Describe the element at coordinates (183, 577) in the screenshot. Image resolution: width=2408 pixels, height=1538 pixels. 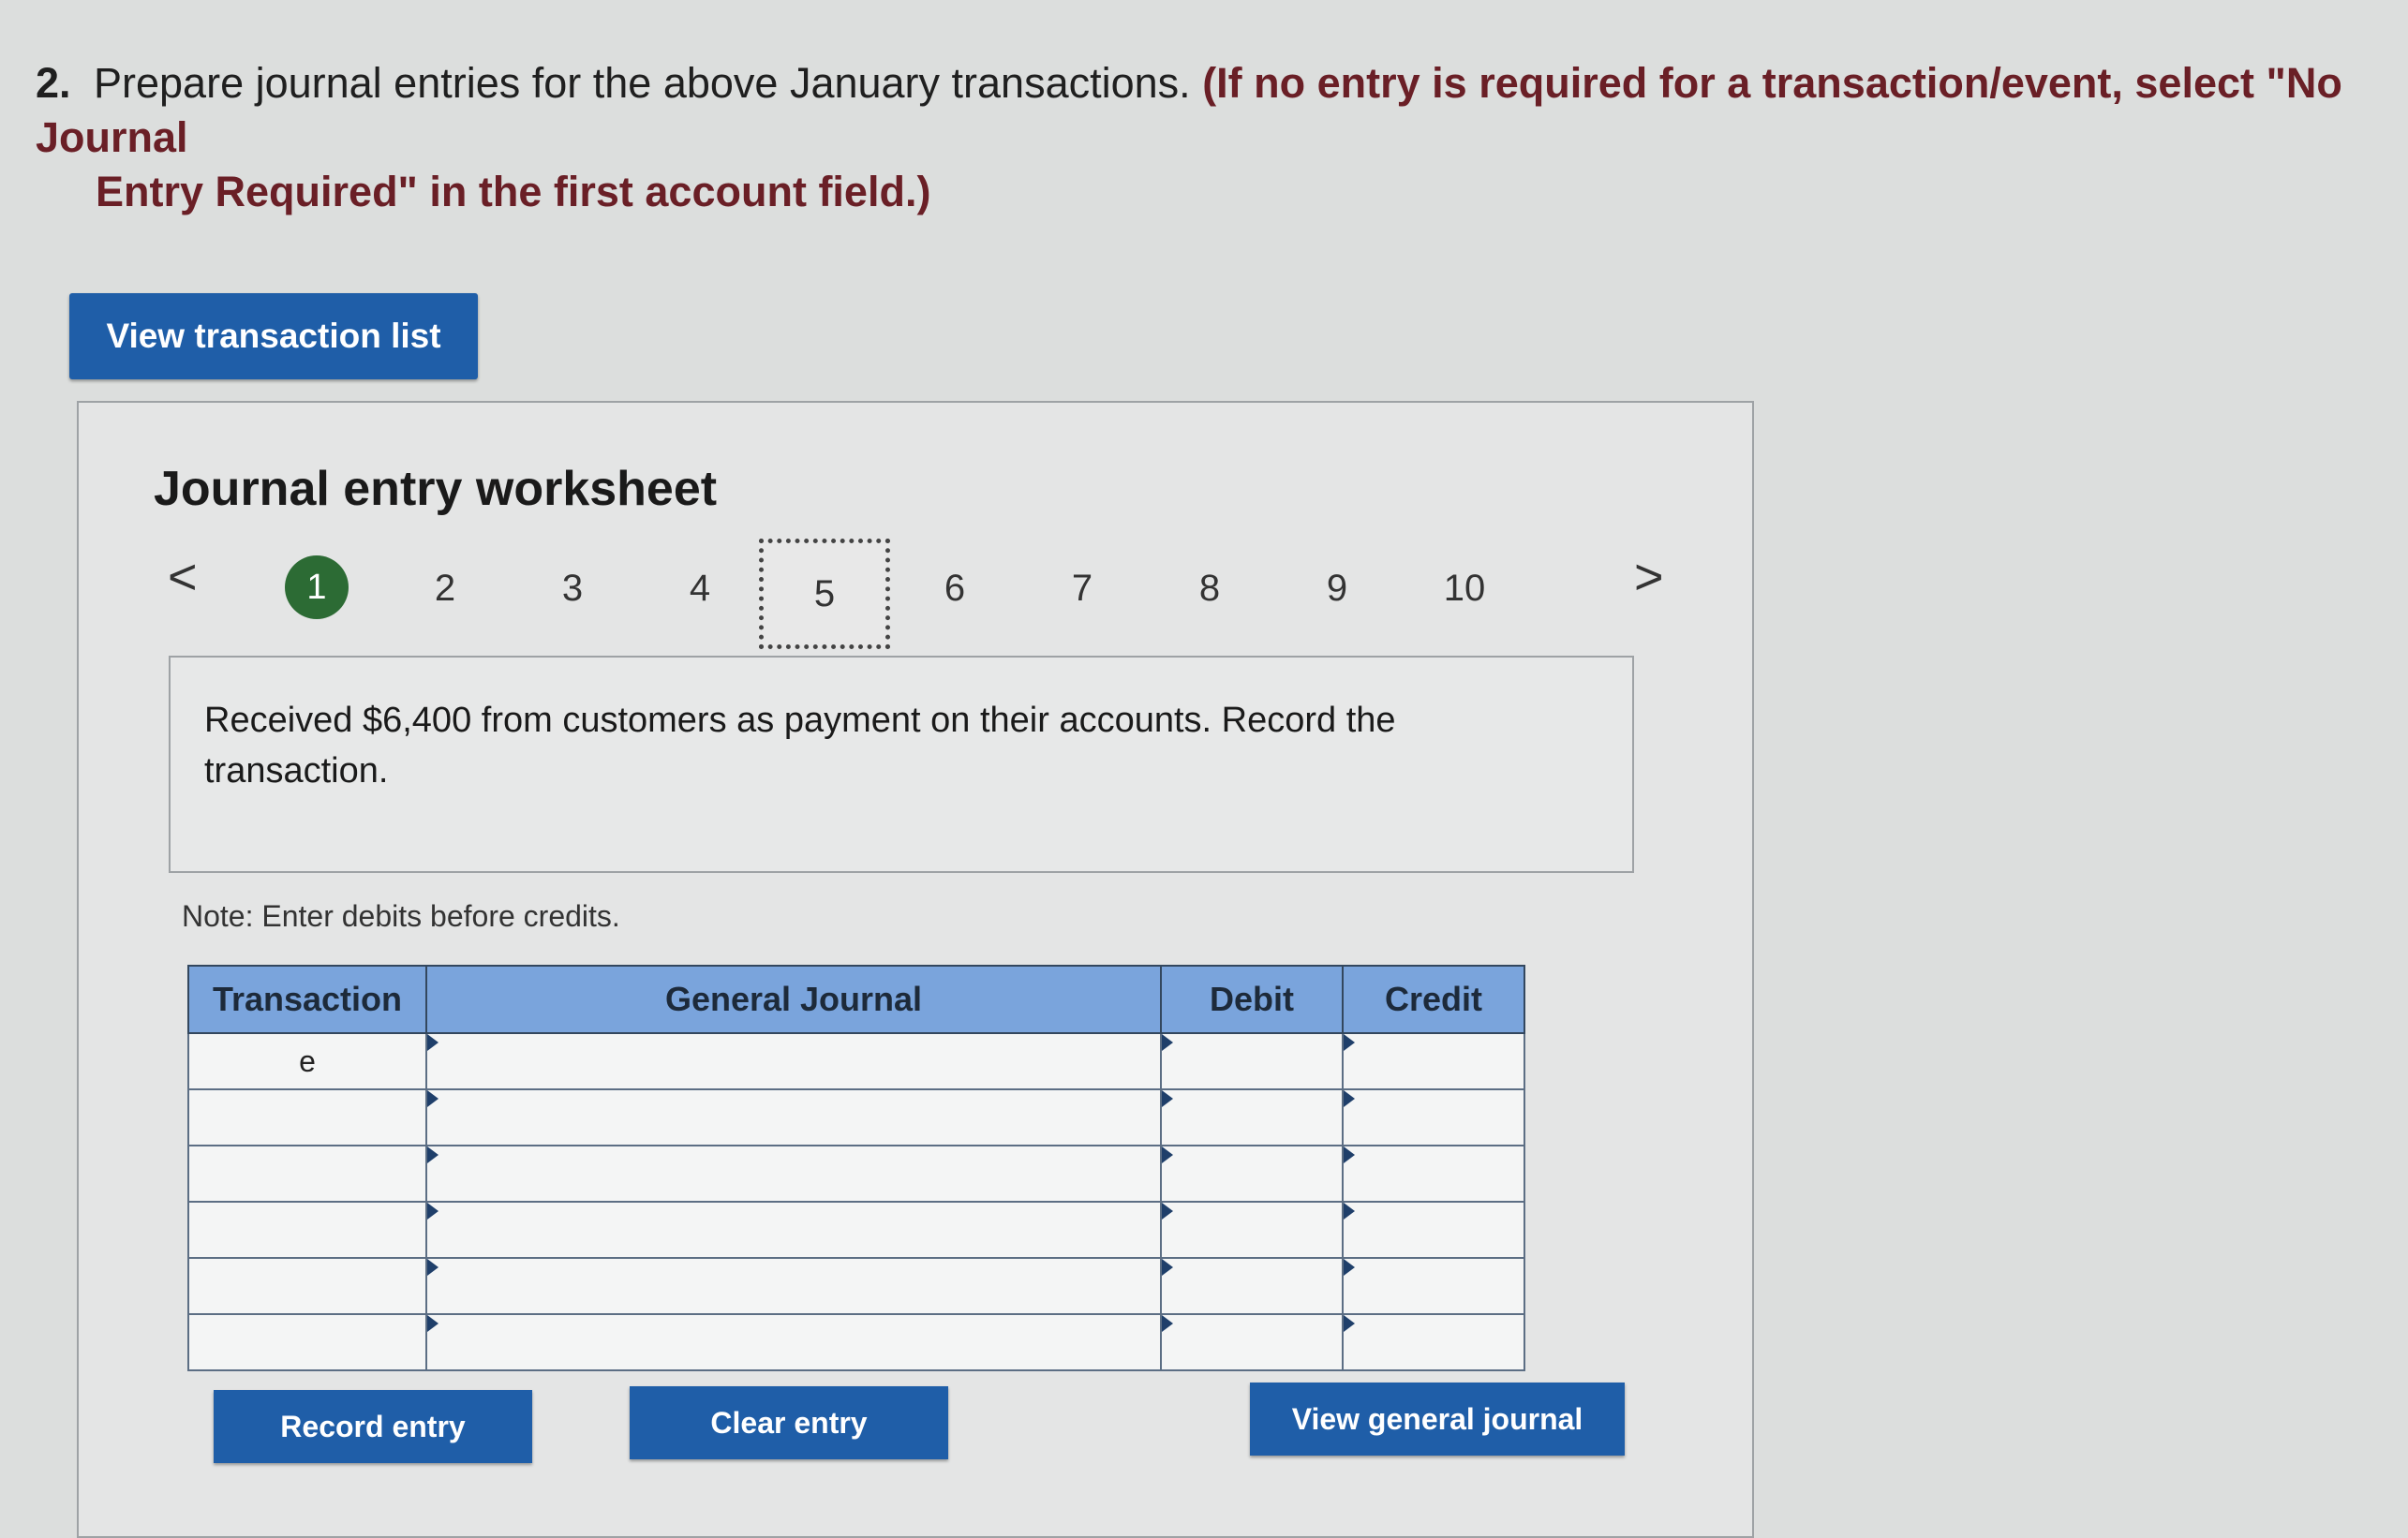
I see `pager-prev-arrow-icon: <` at that location.